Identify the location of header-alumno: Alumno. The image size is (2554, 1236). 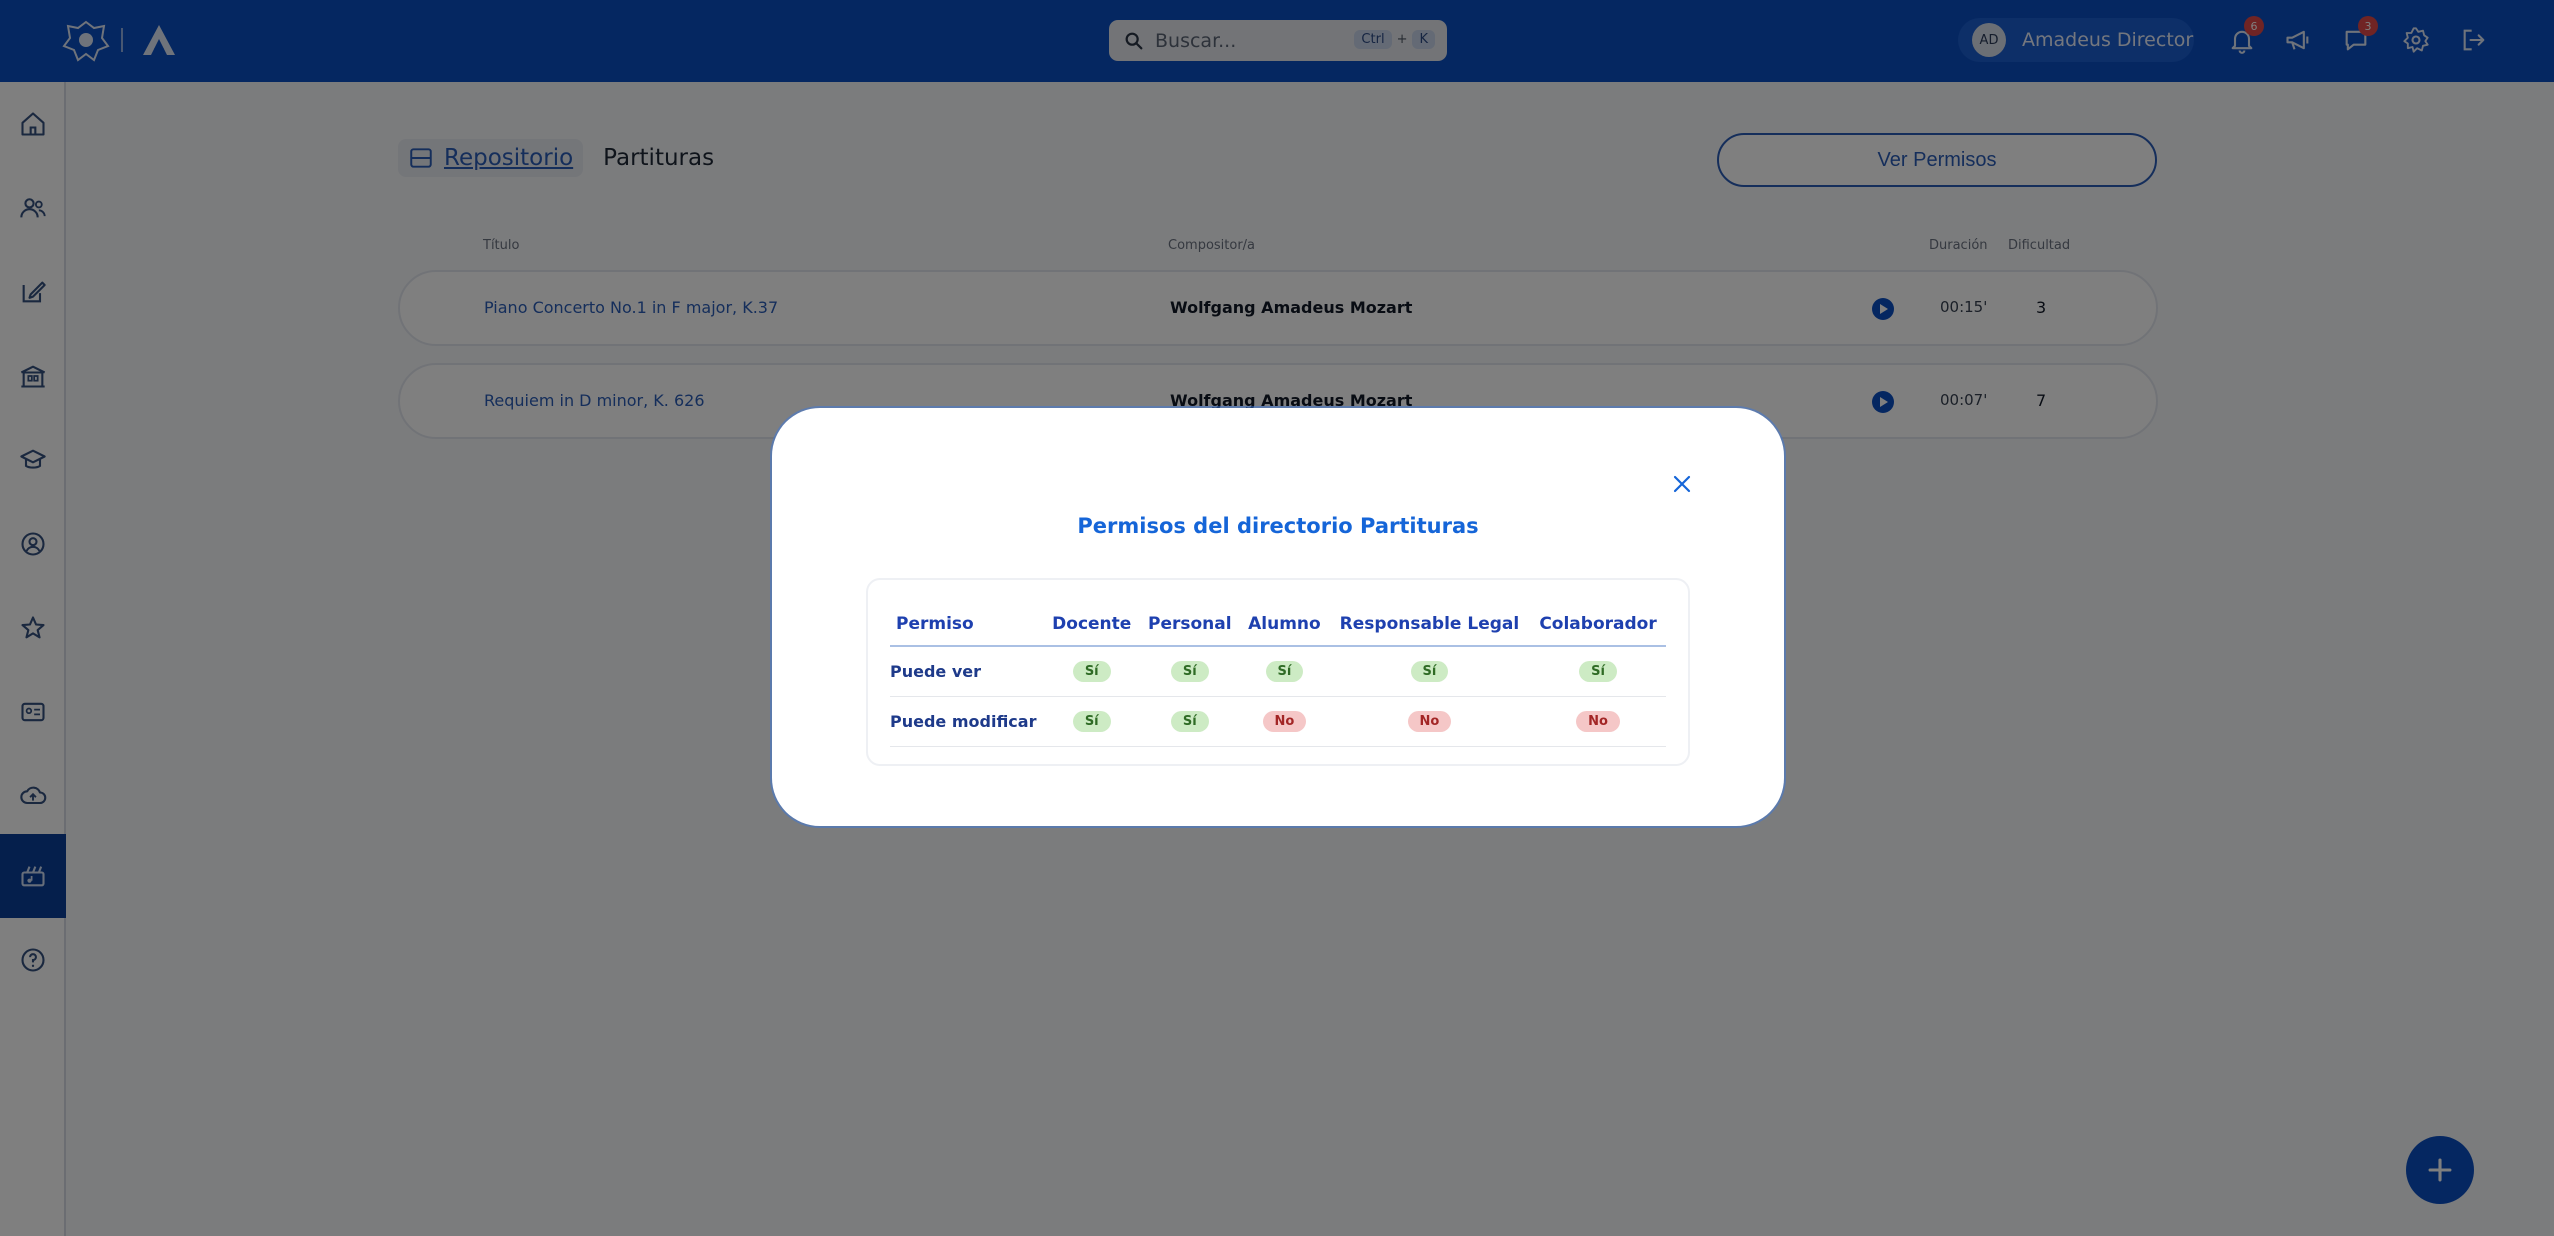
(1284, 624).